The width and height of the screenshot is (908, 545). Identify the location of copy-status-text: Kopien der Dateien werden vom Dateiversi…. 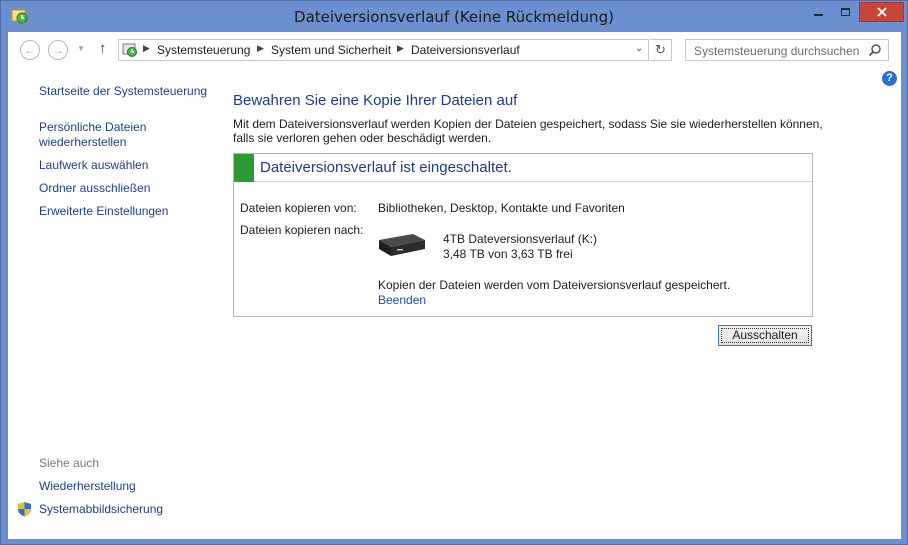
(554, 285).